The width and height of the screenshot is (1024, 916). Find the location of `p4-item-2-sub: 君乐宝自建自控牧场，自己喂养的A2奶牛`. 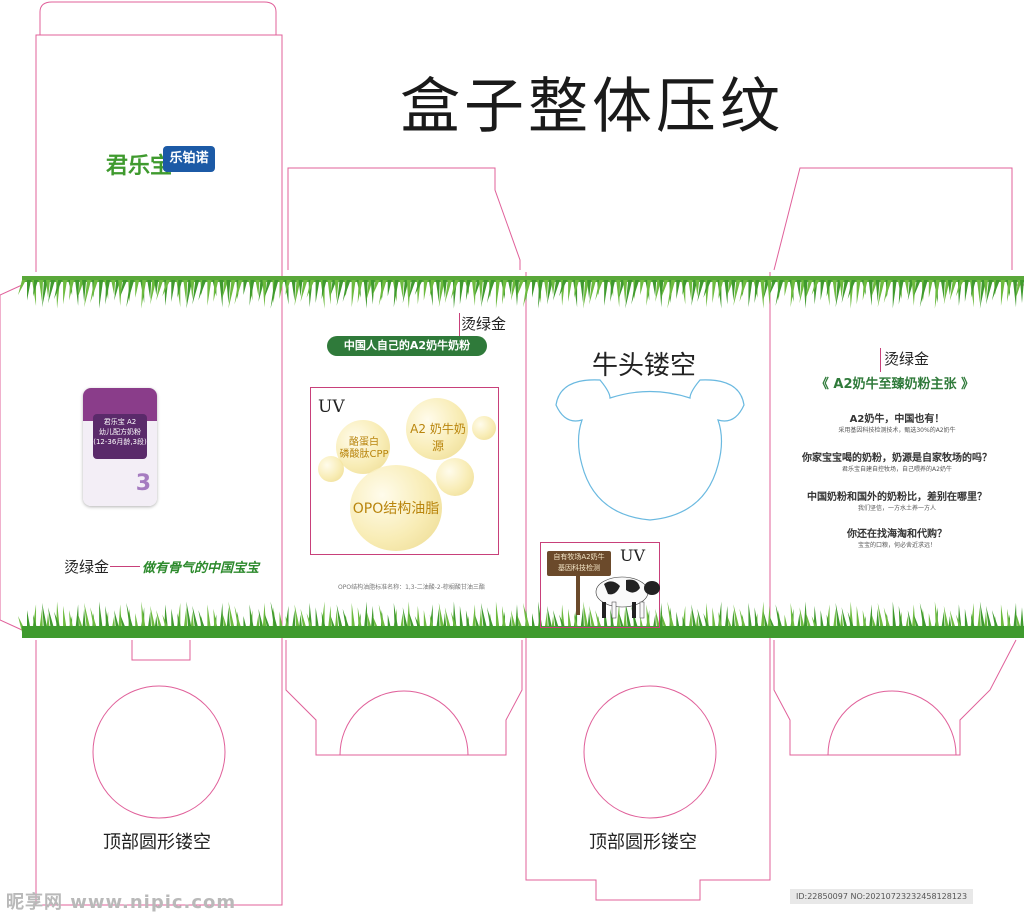

p4-item-2-sub: 君乐宝自建自控牧场，自己喂养的A2奶牛 is located at coordinates (897, 469).